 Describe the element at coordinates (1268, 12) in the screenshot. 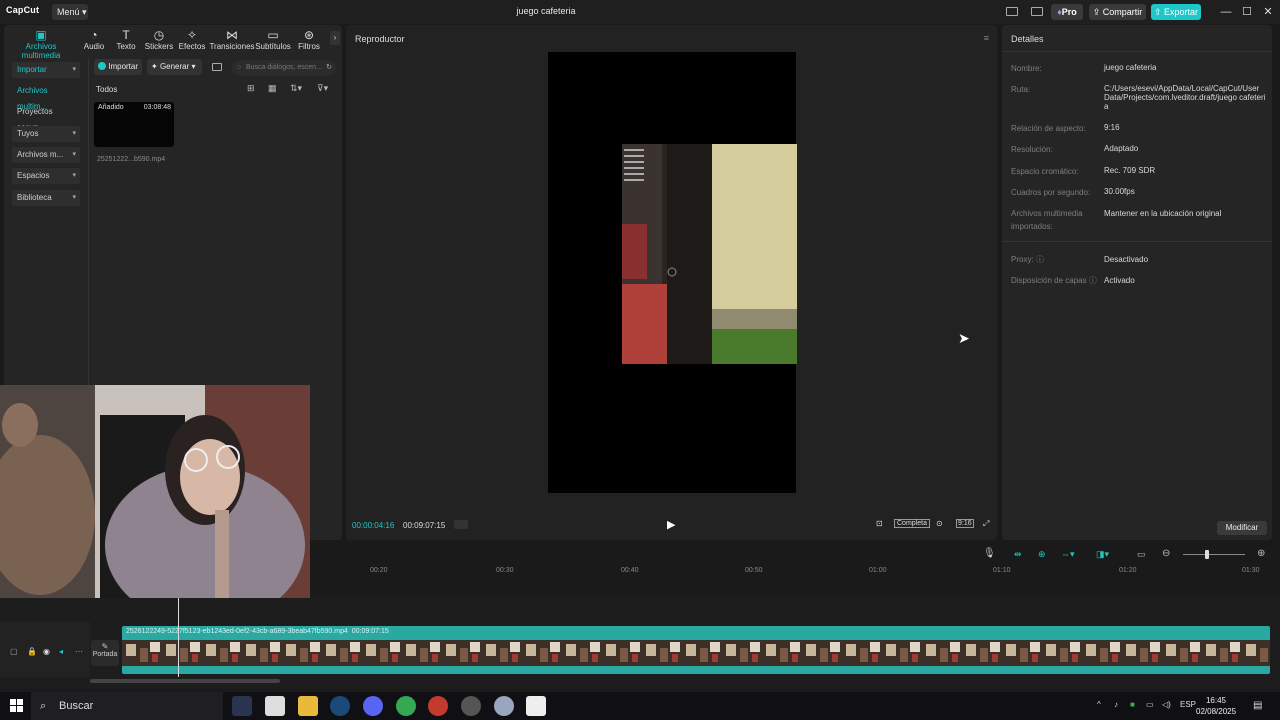

I see `close-icon: ✕` at that location.